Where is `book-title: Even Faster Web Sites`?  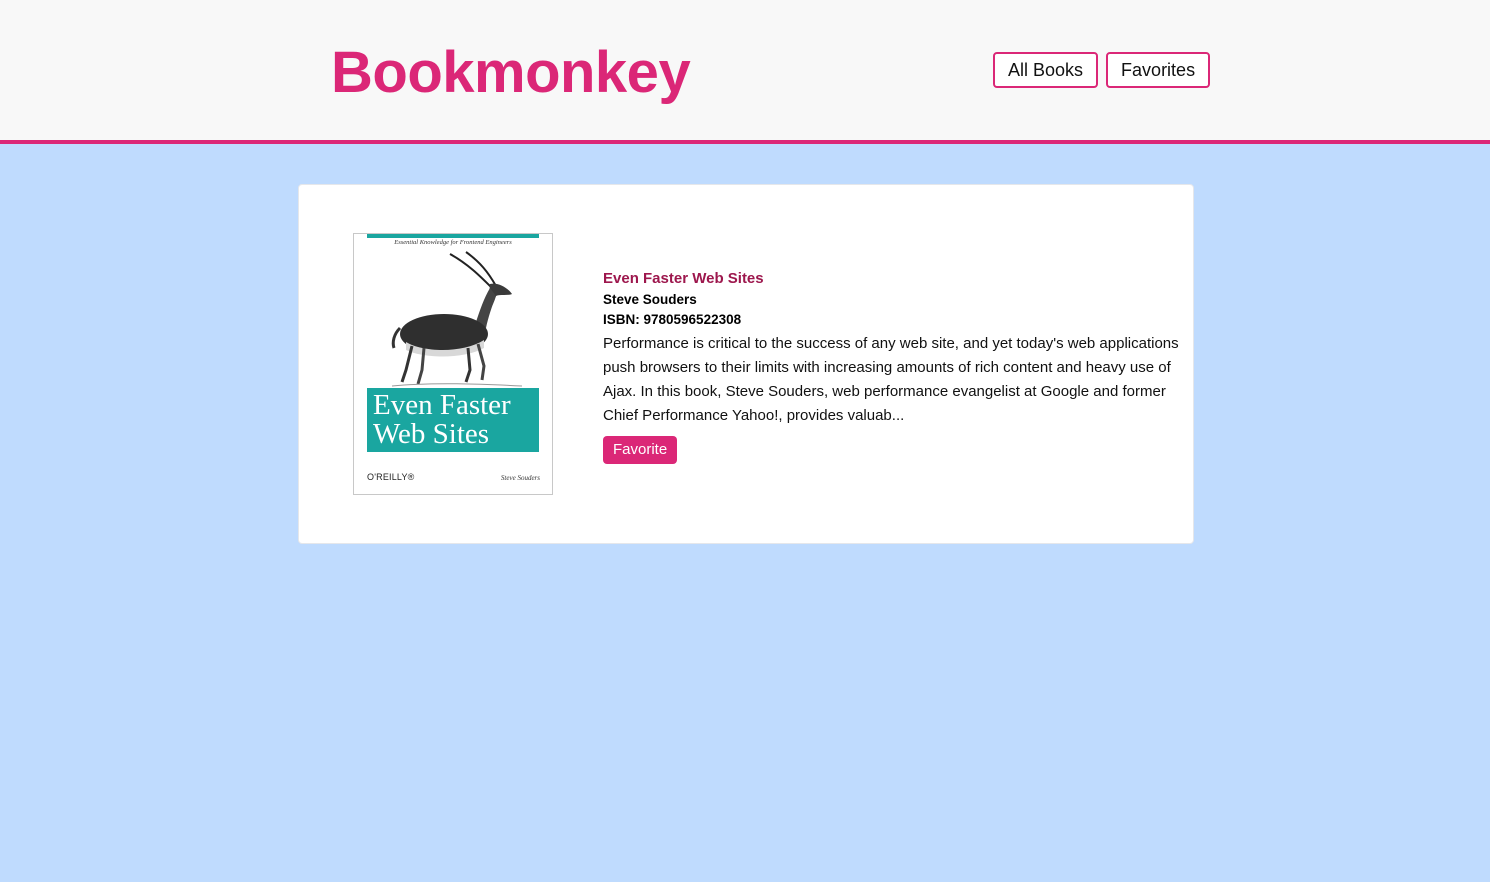
book-title: Even Faster Web Sites is located at coordinates (893, 279).